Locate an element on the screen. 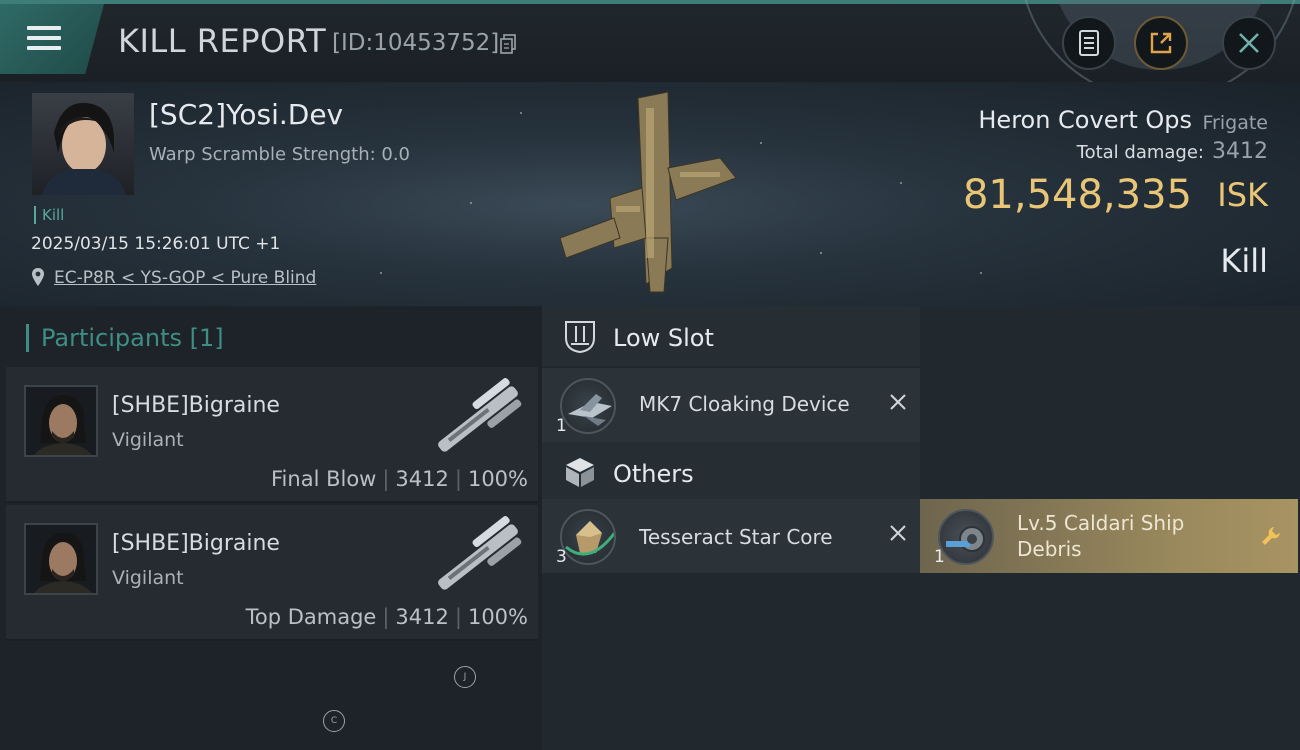 The height and width of the screenshot is (750, 1300). total-damage-label: Total damage: is located at coordinates (1140, 152).